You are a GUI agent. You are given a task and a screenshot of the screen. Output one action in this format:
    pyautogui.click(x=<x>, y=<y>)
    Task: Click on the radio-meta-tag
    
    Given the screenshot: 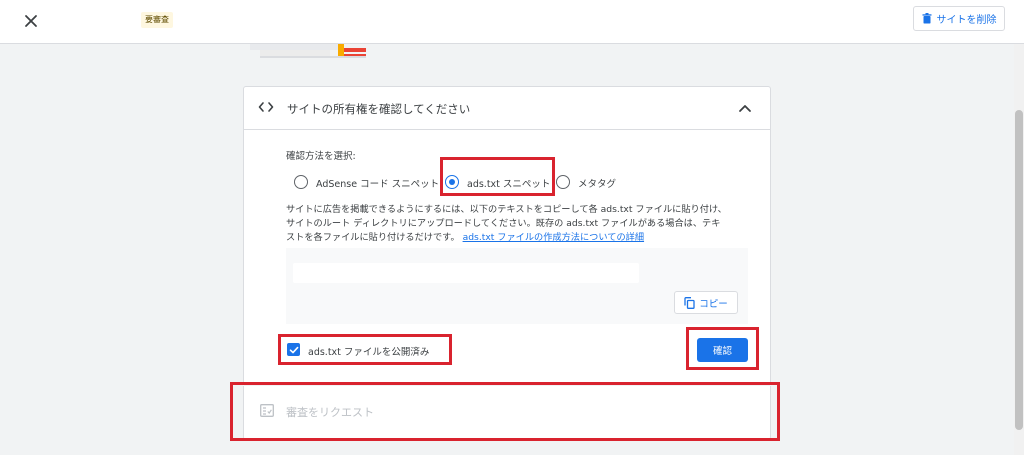 What is the action you would take?
    pyautogui.click(x=563, y=182)
    